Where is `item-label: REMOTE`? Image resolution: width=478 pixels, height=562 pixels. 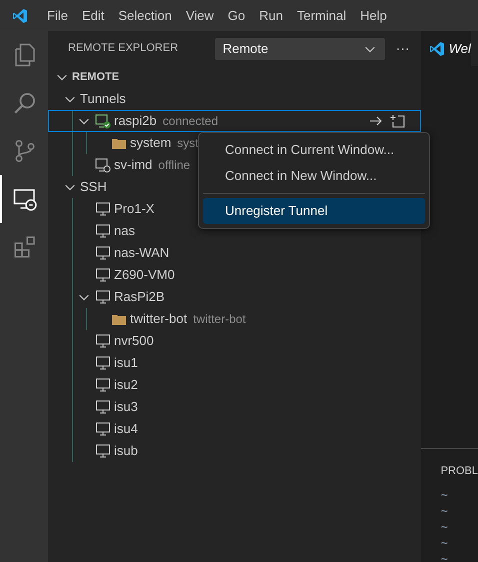 item-label: REMOTE is located at coordinates (95, 77).